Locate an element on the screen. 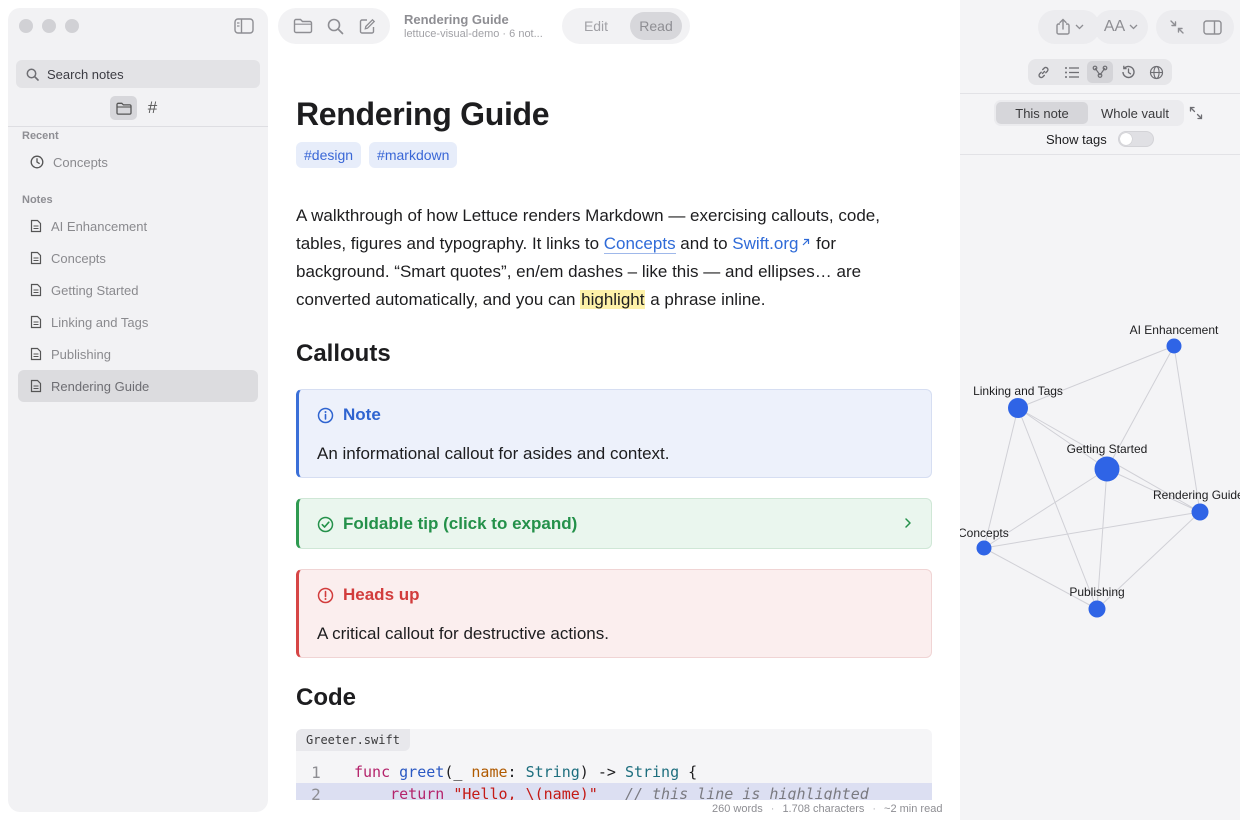 The image size is (1240, 820). globe-icon is located at coordinates (1157, 72).